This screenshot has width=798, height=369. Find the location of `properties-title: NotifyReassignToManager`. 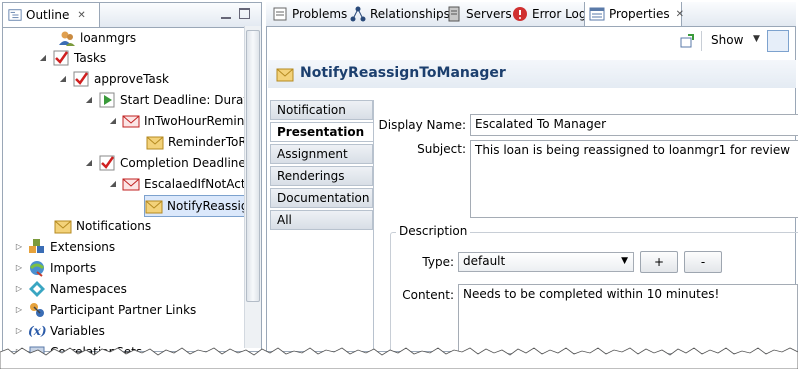

properties-title: NotifyReassignToManager is located at coordinates (403, 73).